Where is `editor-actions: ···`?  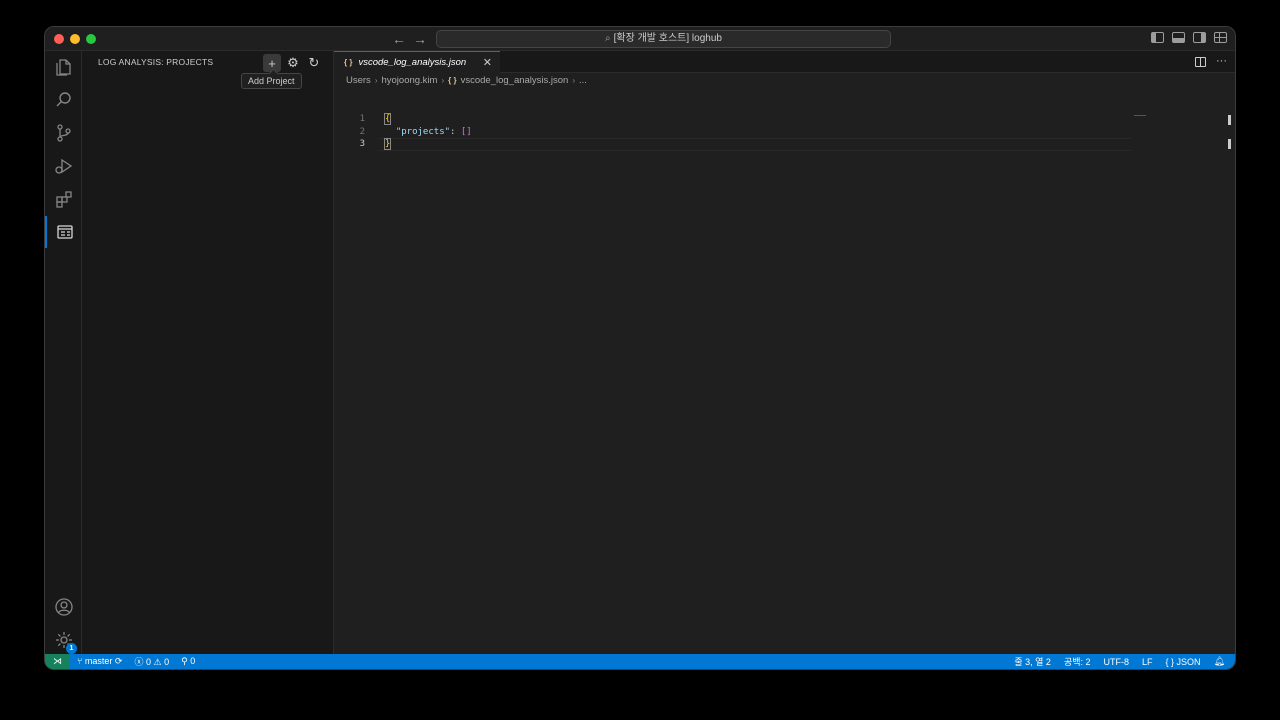 editor-actions: ··· is located at coordinates (1211, 61).